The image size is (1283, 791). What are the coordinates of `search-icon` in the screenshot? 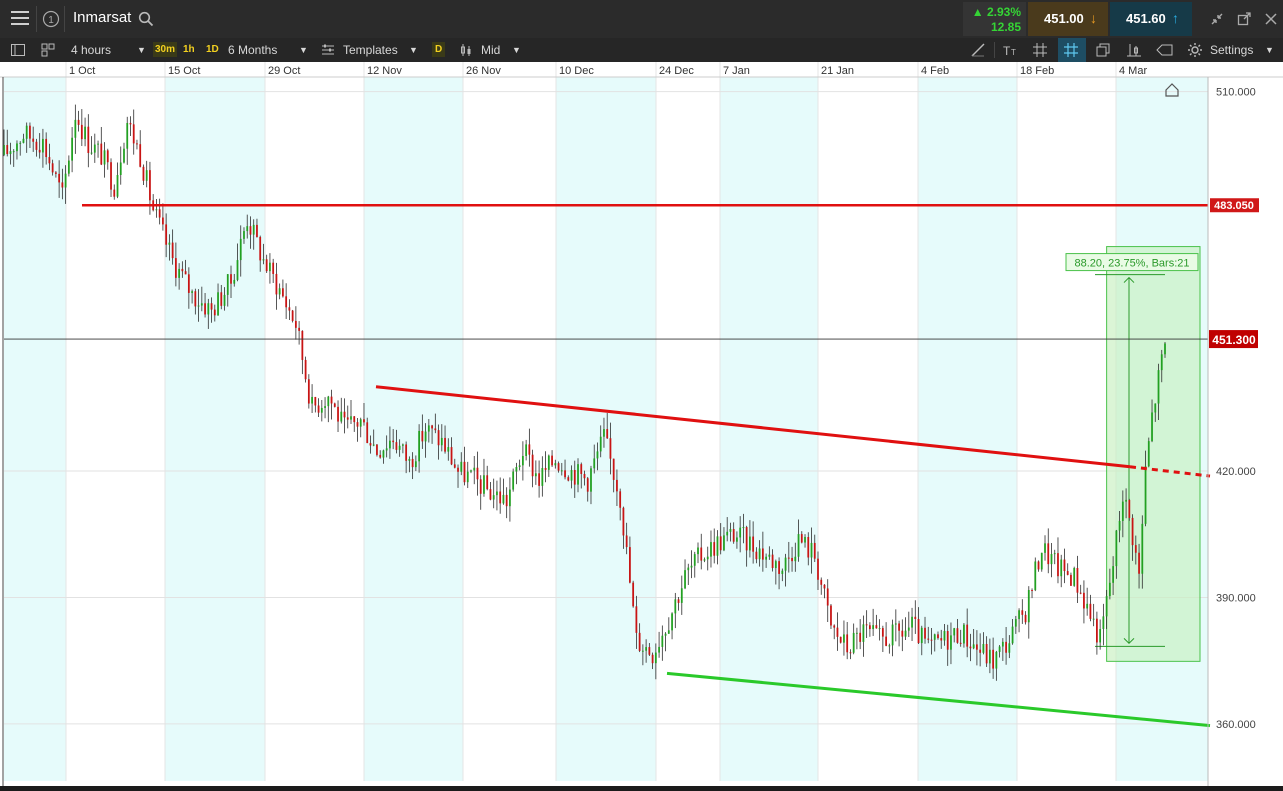 It's located at (146, 20).